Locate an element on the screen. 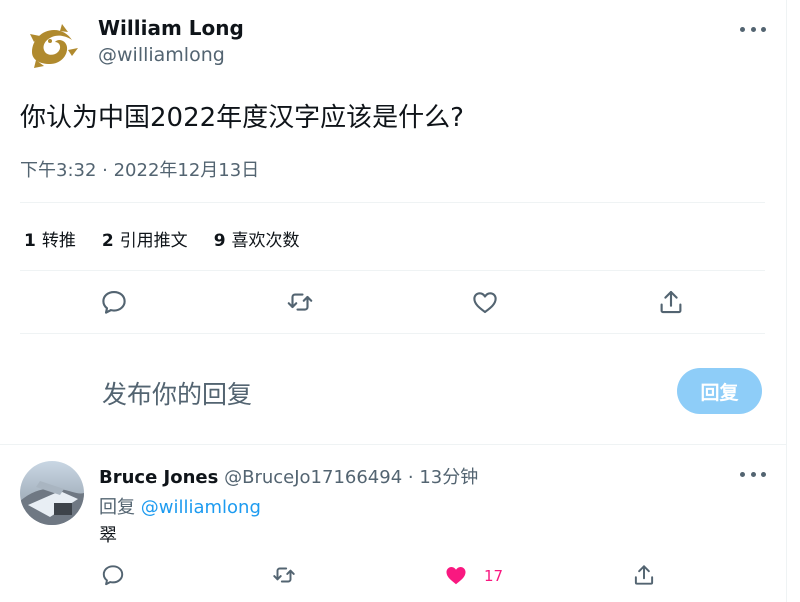  tweet-timestamp: 下午3:32 · 2022年12月13日 is located at coordinates (139, 169).